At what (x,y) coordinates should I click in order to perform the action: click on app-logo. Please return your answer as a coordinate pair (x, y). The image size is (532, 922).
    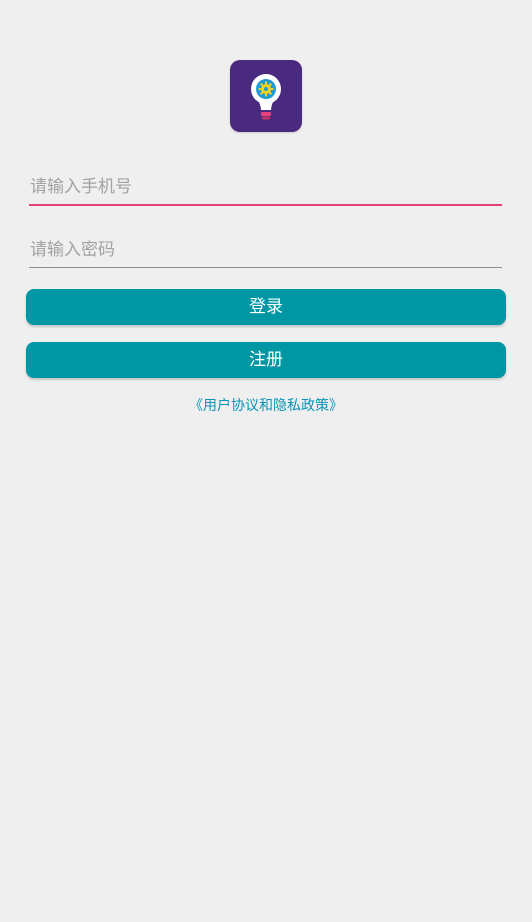
    Looking at the image, I should click on (266, 96).